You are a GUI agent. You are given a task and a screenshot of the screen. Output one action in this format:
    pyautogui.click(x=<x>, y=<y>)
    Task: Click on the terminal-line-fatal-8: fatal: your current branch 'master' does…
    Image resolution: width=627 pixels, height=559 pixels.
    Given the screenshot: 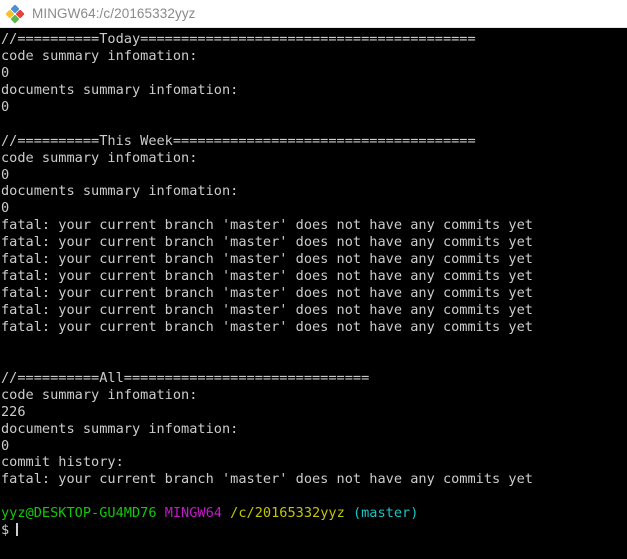 What is the action you would take?
    pyautogui.click(x=267, y=479)
    